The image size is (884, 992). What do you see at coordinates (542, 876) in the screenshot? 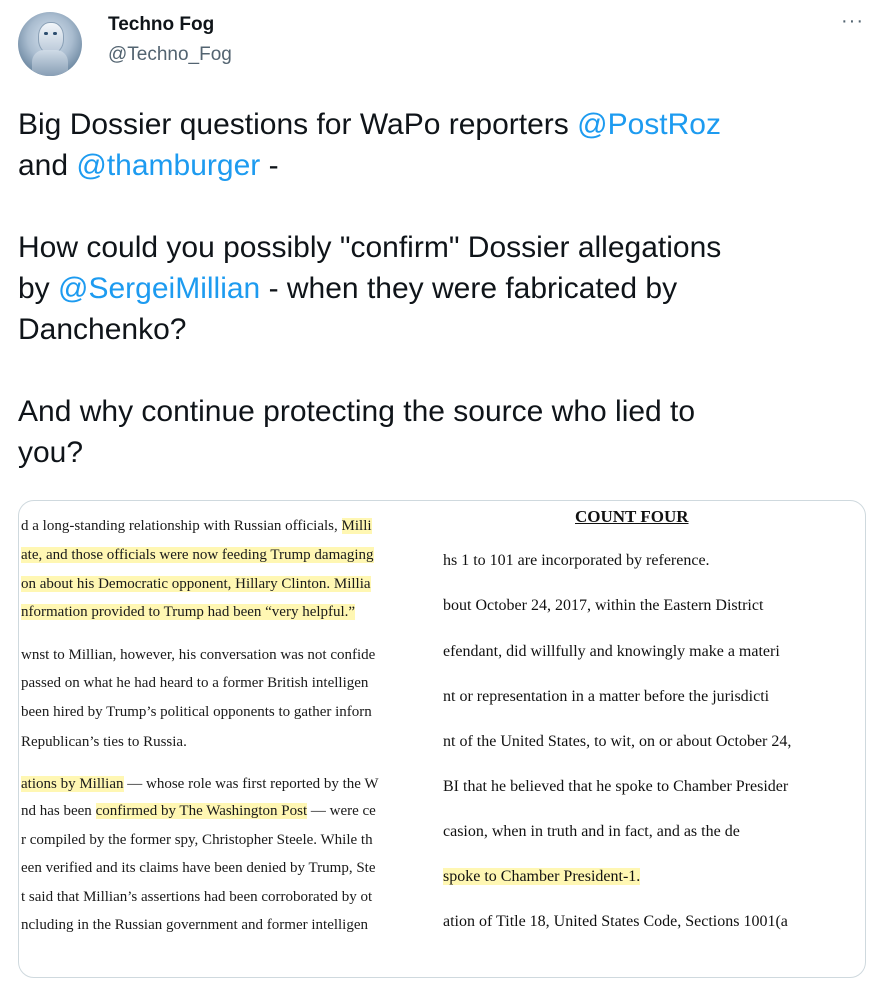
I see `indictment-line: spoke to Chamber President-1.` at bounding box center [542, 876].